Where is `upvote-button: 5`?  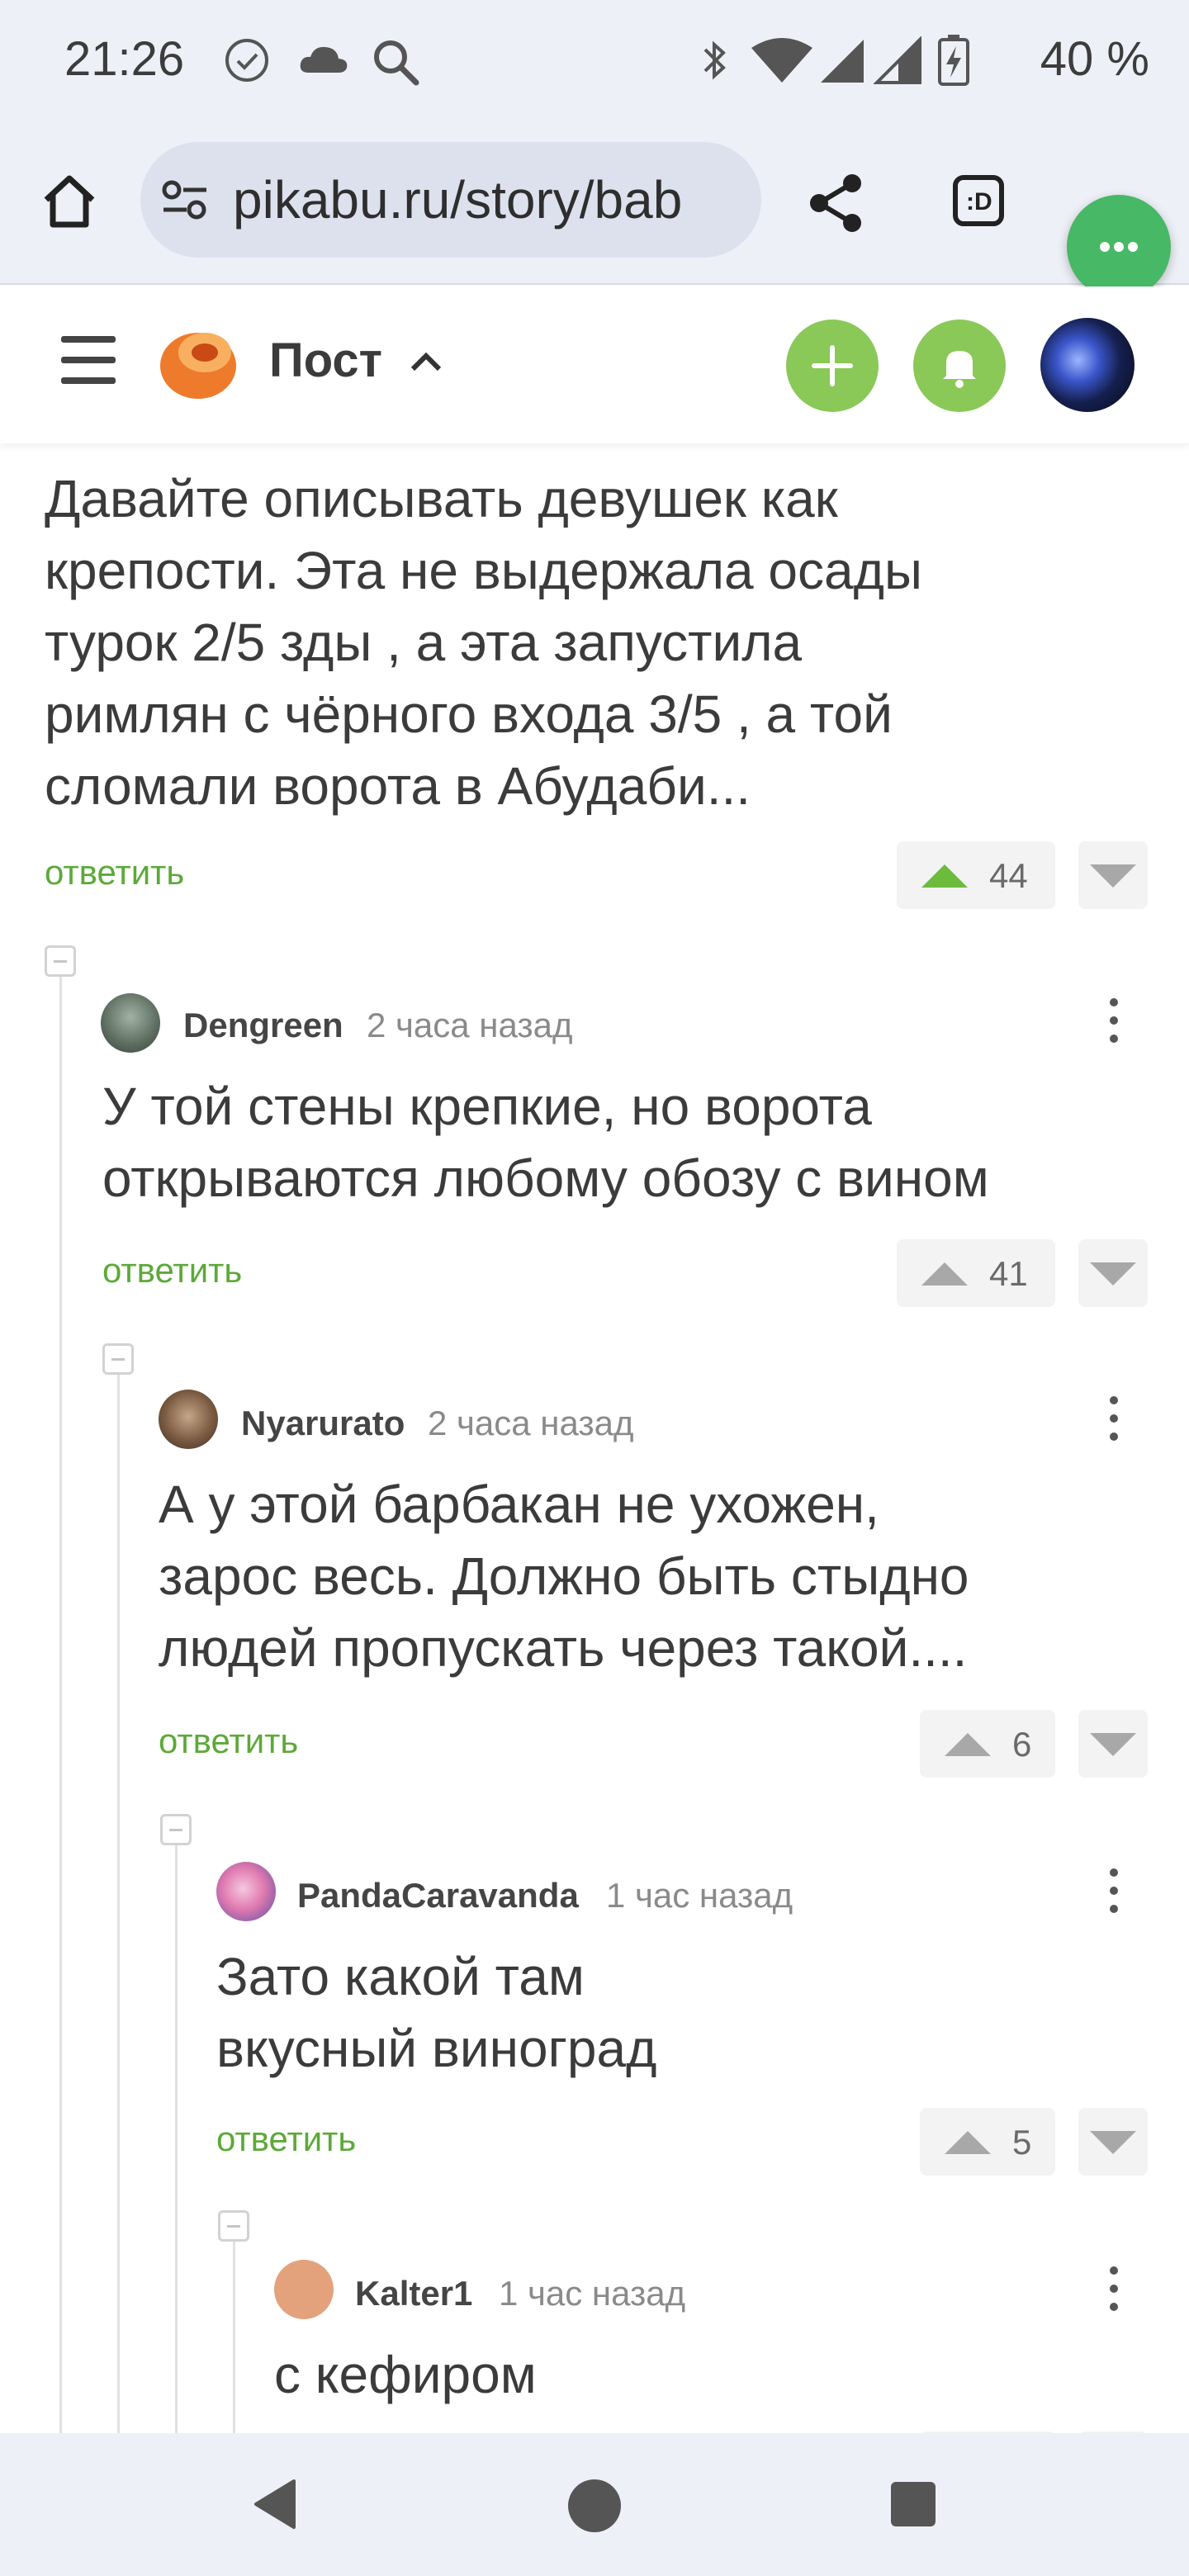 upvote-button: 5 is located at coordinates (987, 2142).